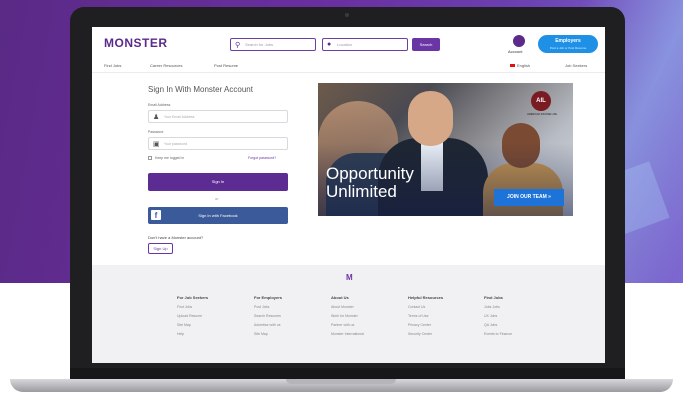 This screenshot has height=394, width=683. I want to click on footer-column-heading: For Job Seekers, so click(193, 297).